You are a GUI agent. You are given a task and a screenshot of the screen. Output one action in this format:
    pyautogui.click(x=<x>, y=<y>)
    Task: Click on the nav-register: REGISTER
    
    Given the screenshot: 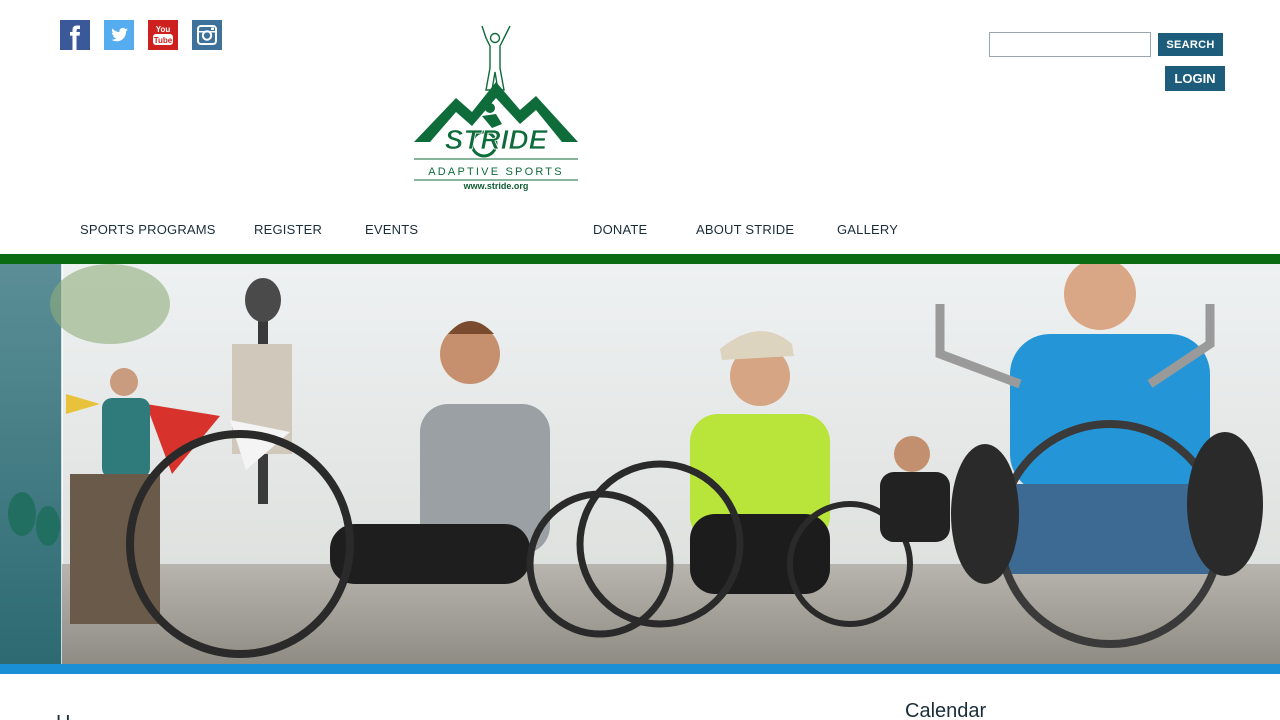 What is the action you would take?
    pyautogui.click(x=288, y=229)
    